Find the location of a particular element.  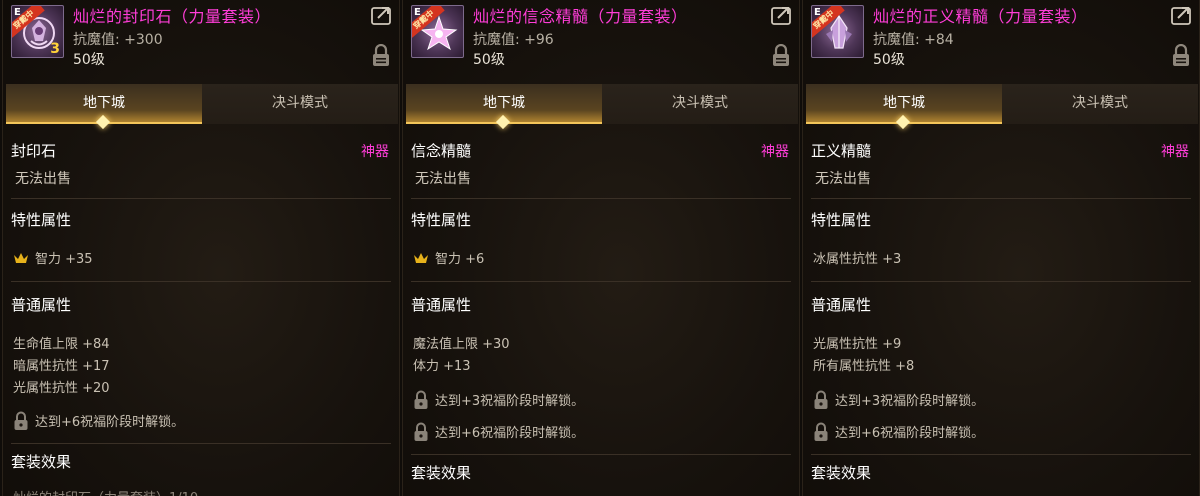

normal-stat: 体力 +13 is located at coordinates (442, 366).